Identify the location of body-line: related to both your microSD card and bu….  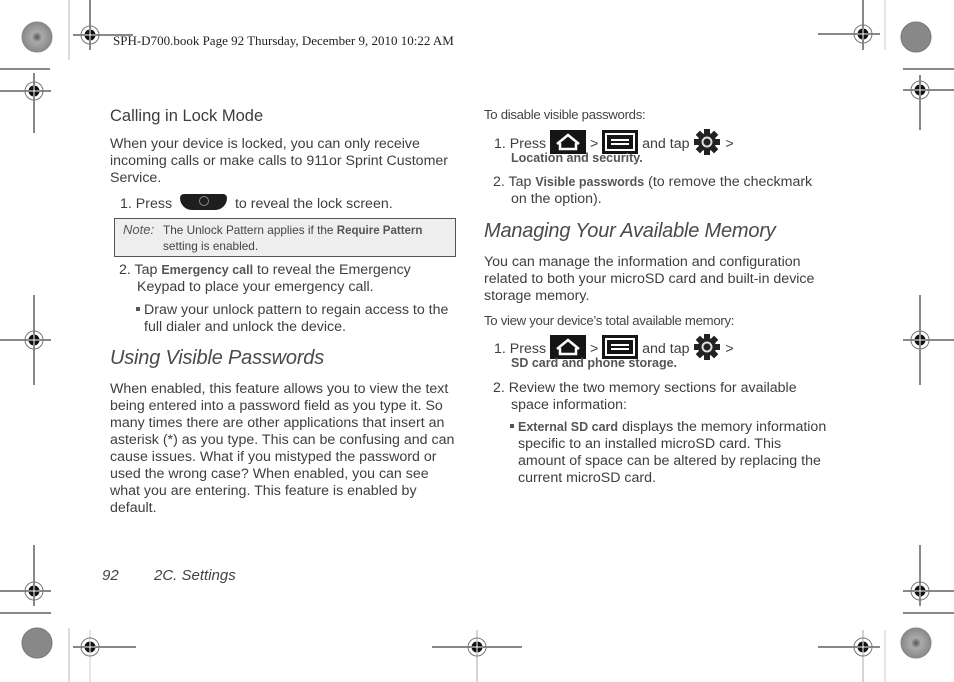
(649, 279).